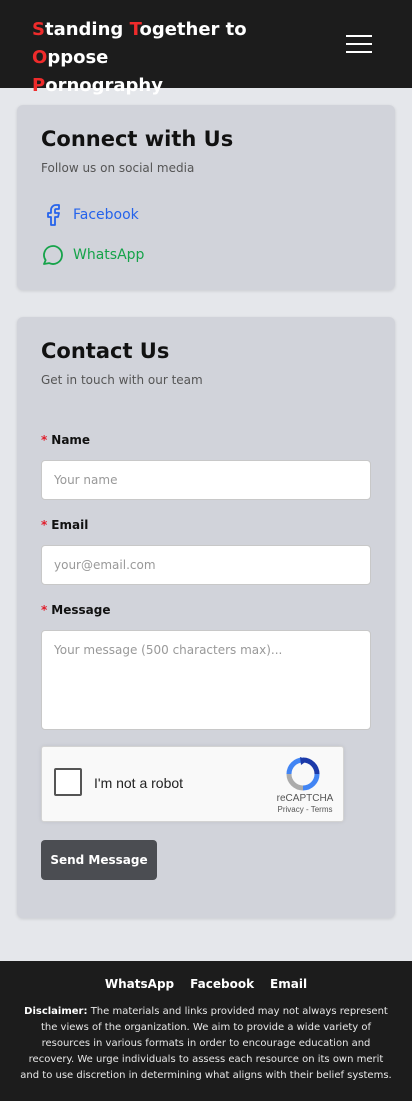  I want to click on disclaimer-label: Disclaimer:, so click(56, 1011).